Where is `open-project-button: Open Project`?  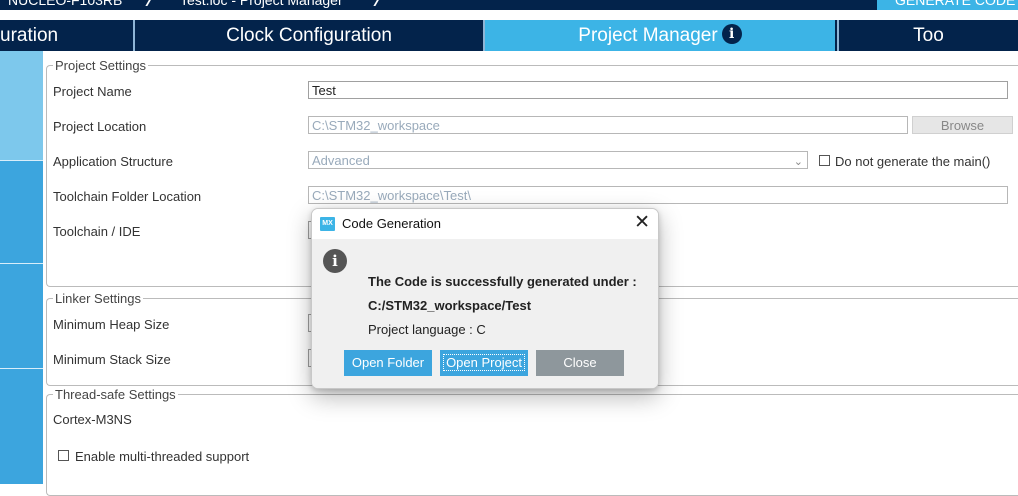 open-project-button: Open Project is located at coordinates (484, 363).